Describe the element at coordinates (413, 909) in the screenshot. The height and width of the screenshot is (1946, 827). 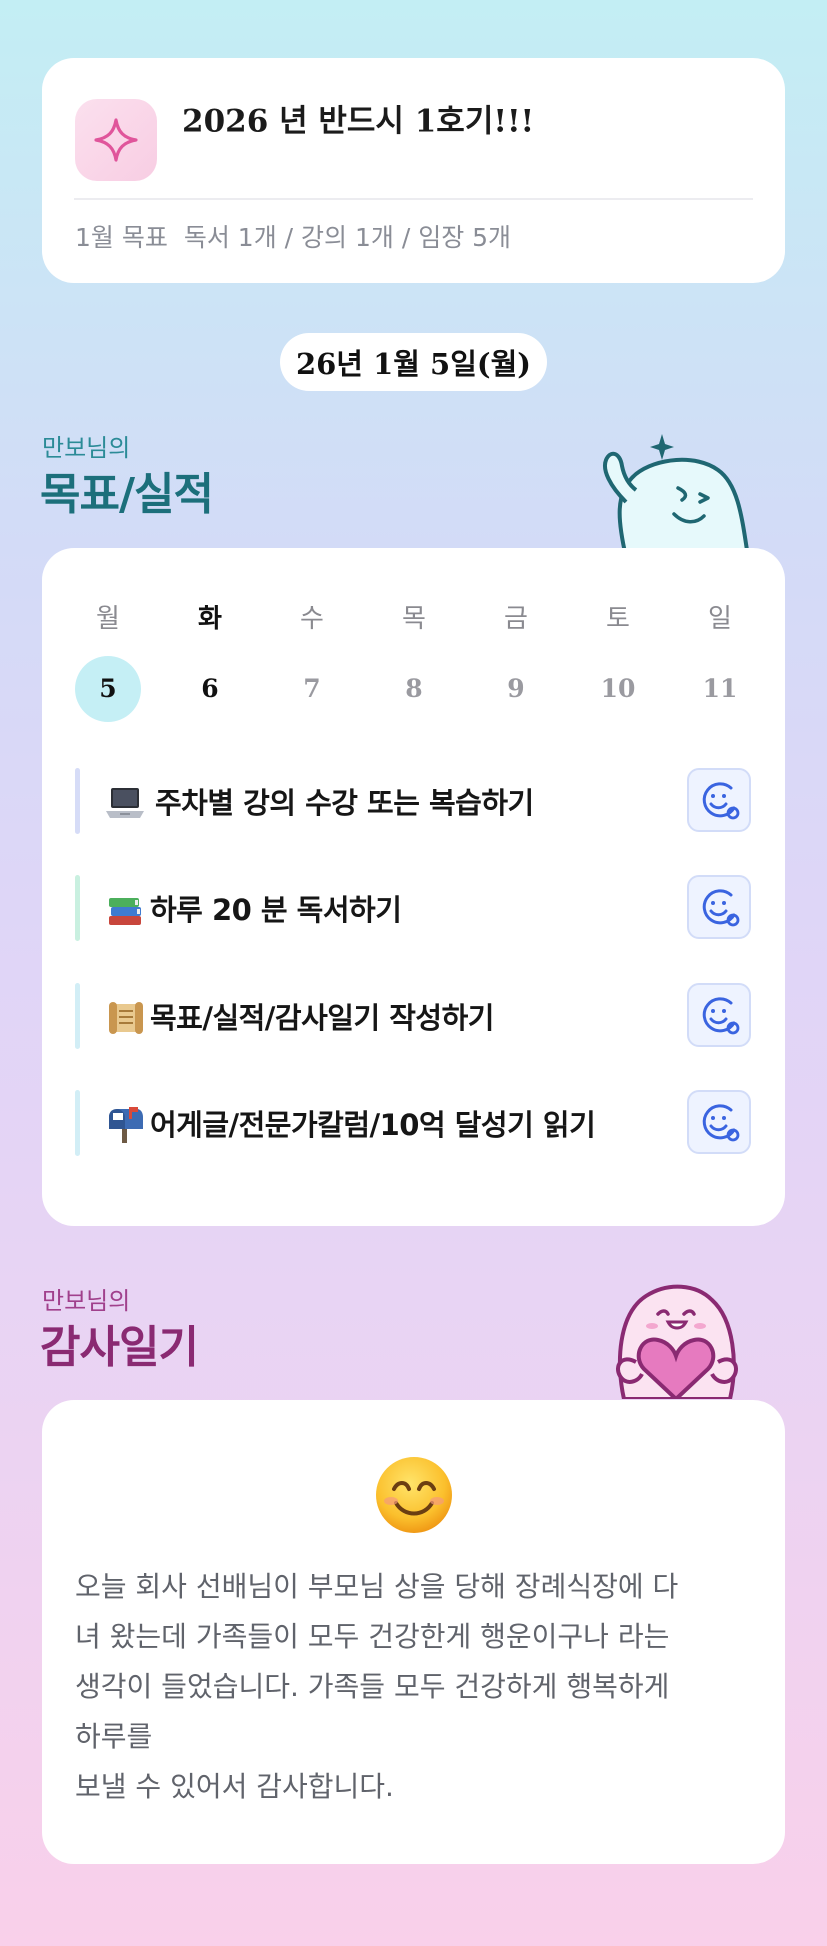
I see `task-item: 하루 20 분 독서하기` at that location.